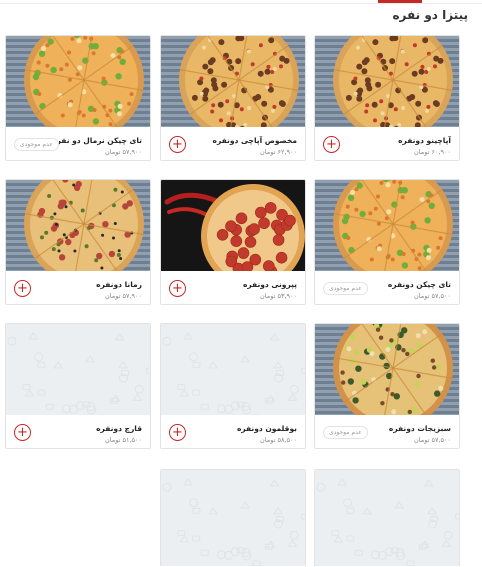 This screenshot has width=482, height=567. What do you see at coordinates (430, 15) in the screenshot?
I see `section-title: پیتزا دو نفره` at bounding box center [430, 15].